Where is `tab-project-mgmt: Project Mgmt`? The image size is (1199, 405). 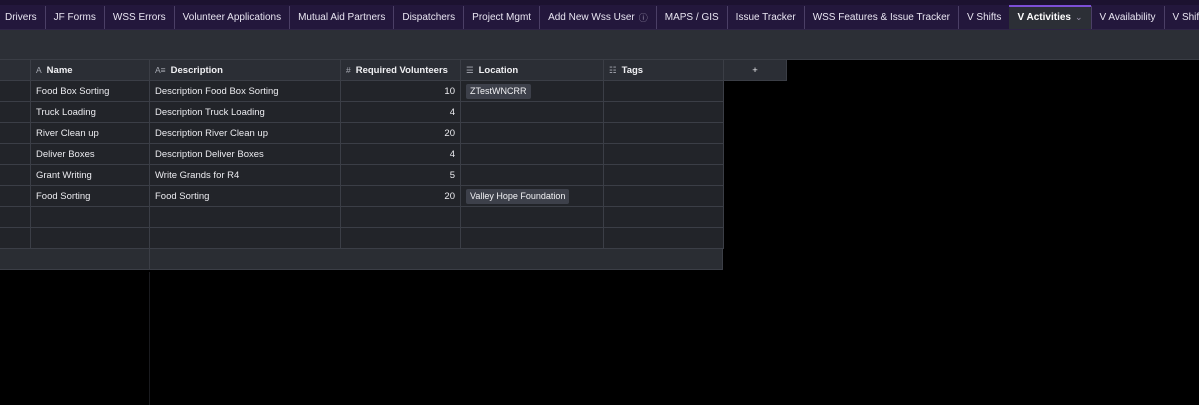 tab-project-mgmt: Project Mgmt is located at coordinates (501, 17).